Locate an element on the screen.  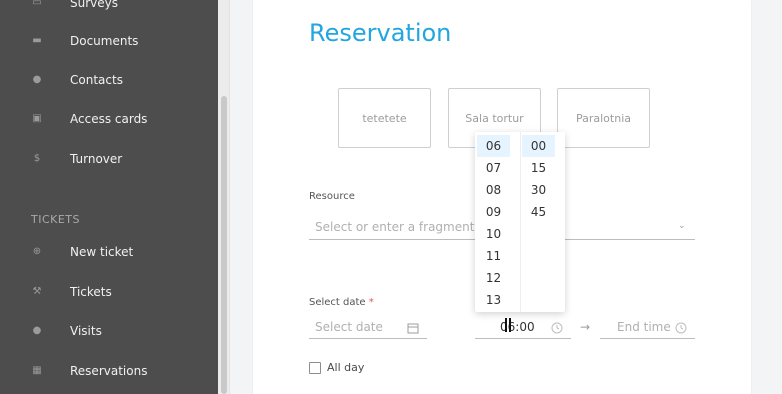
minute-option-45: 45 is located at coordinates (538, 212).